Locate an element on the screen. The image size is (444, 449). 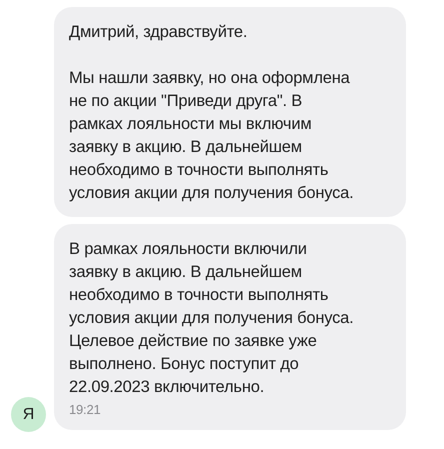
avatar: Я is located at coordinates (28, 414).